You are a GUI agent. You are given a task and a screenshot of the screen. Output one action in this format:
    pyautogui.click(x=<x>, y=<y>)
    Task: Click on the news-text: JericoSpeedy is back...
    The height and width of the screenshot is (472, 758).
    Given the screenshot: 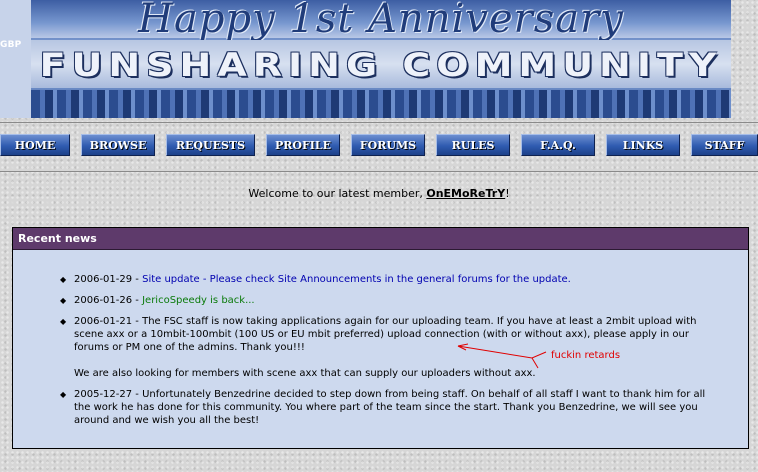 What is the action you would take?
    pyautogui.click(x=198, y=300)
    